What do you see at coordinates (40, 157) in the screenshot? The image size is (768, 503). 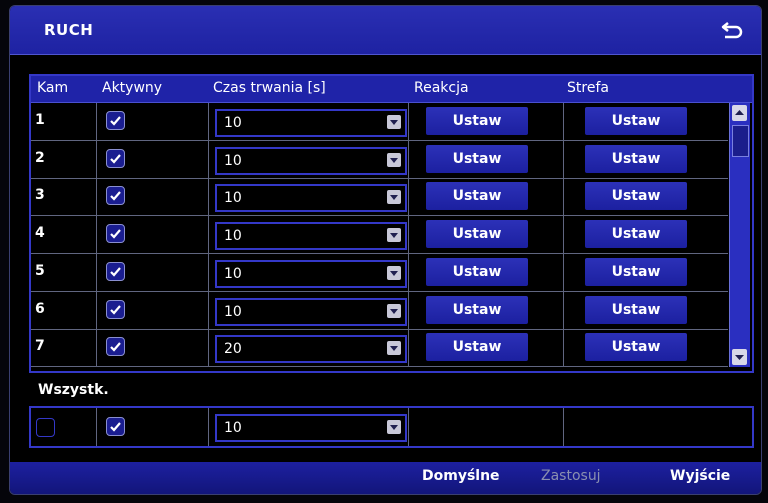 I see `camera-number: 2` at bounding box center [40, 157].